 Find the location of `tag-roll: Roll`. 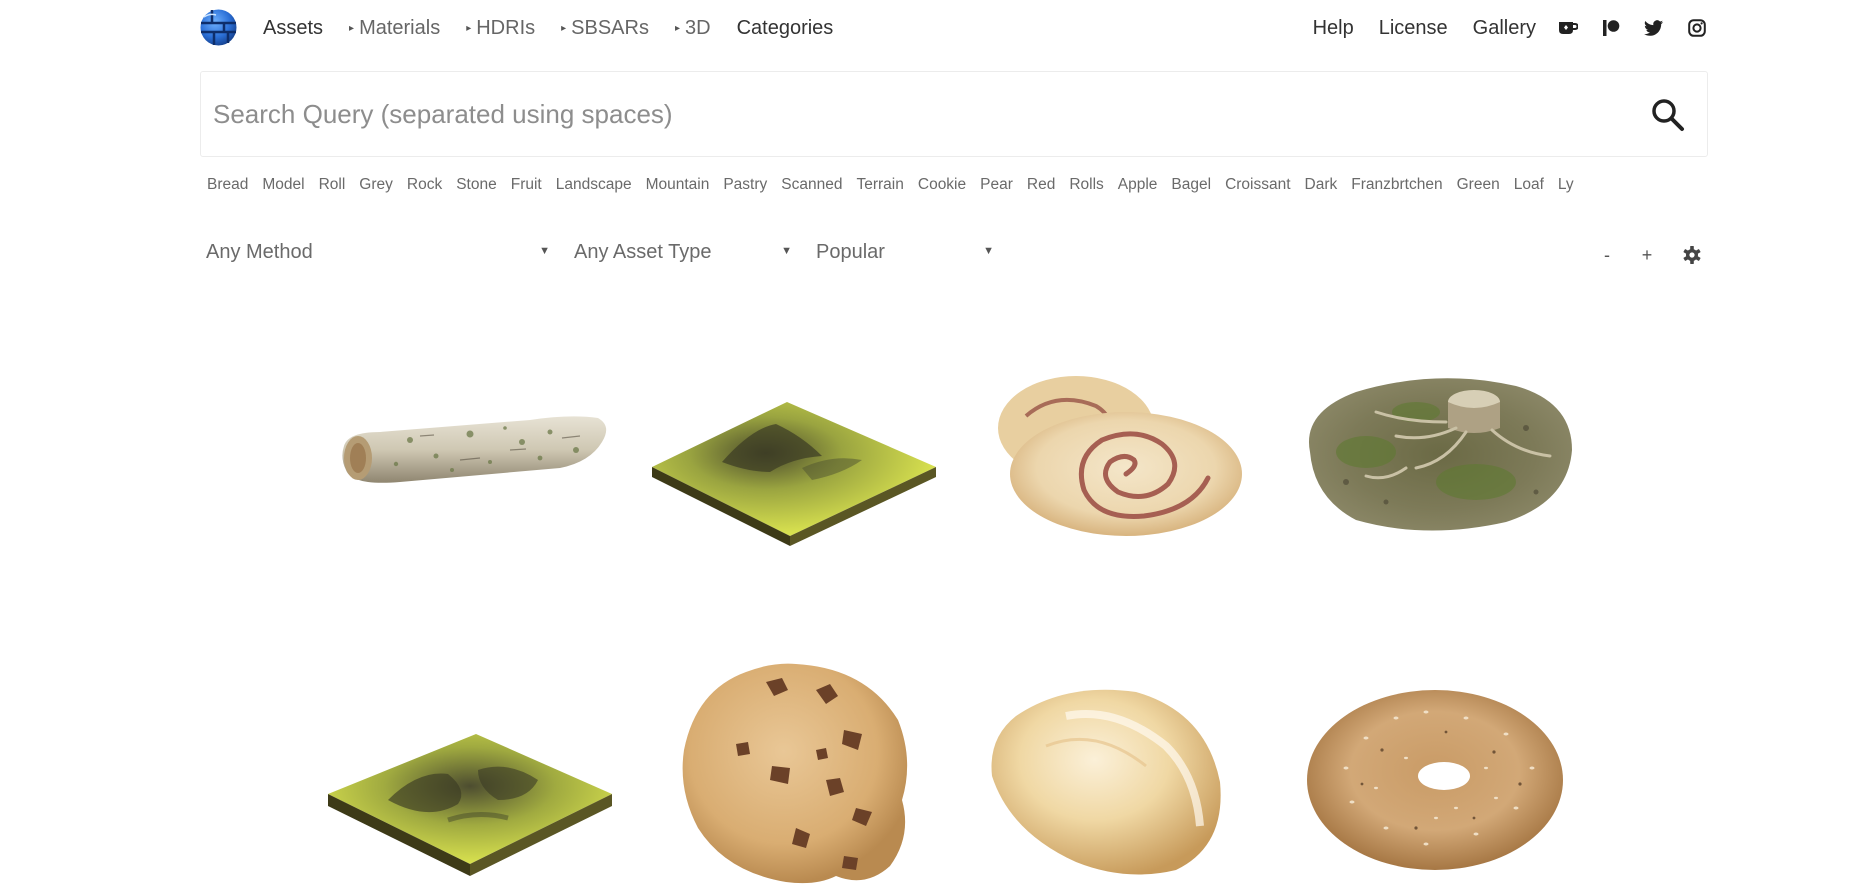

tag-roll: Roll is located at coordinates (332, 185).